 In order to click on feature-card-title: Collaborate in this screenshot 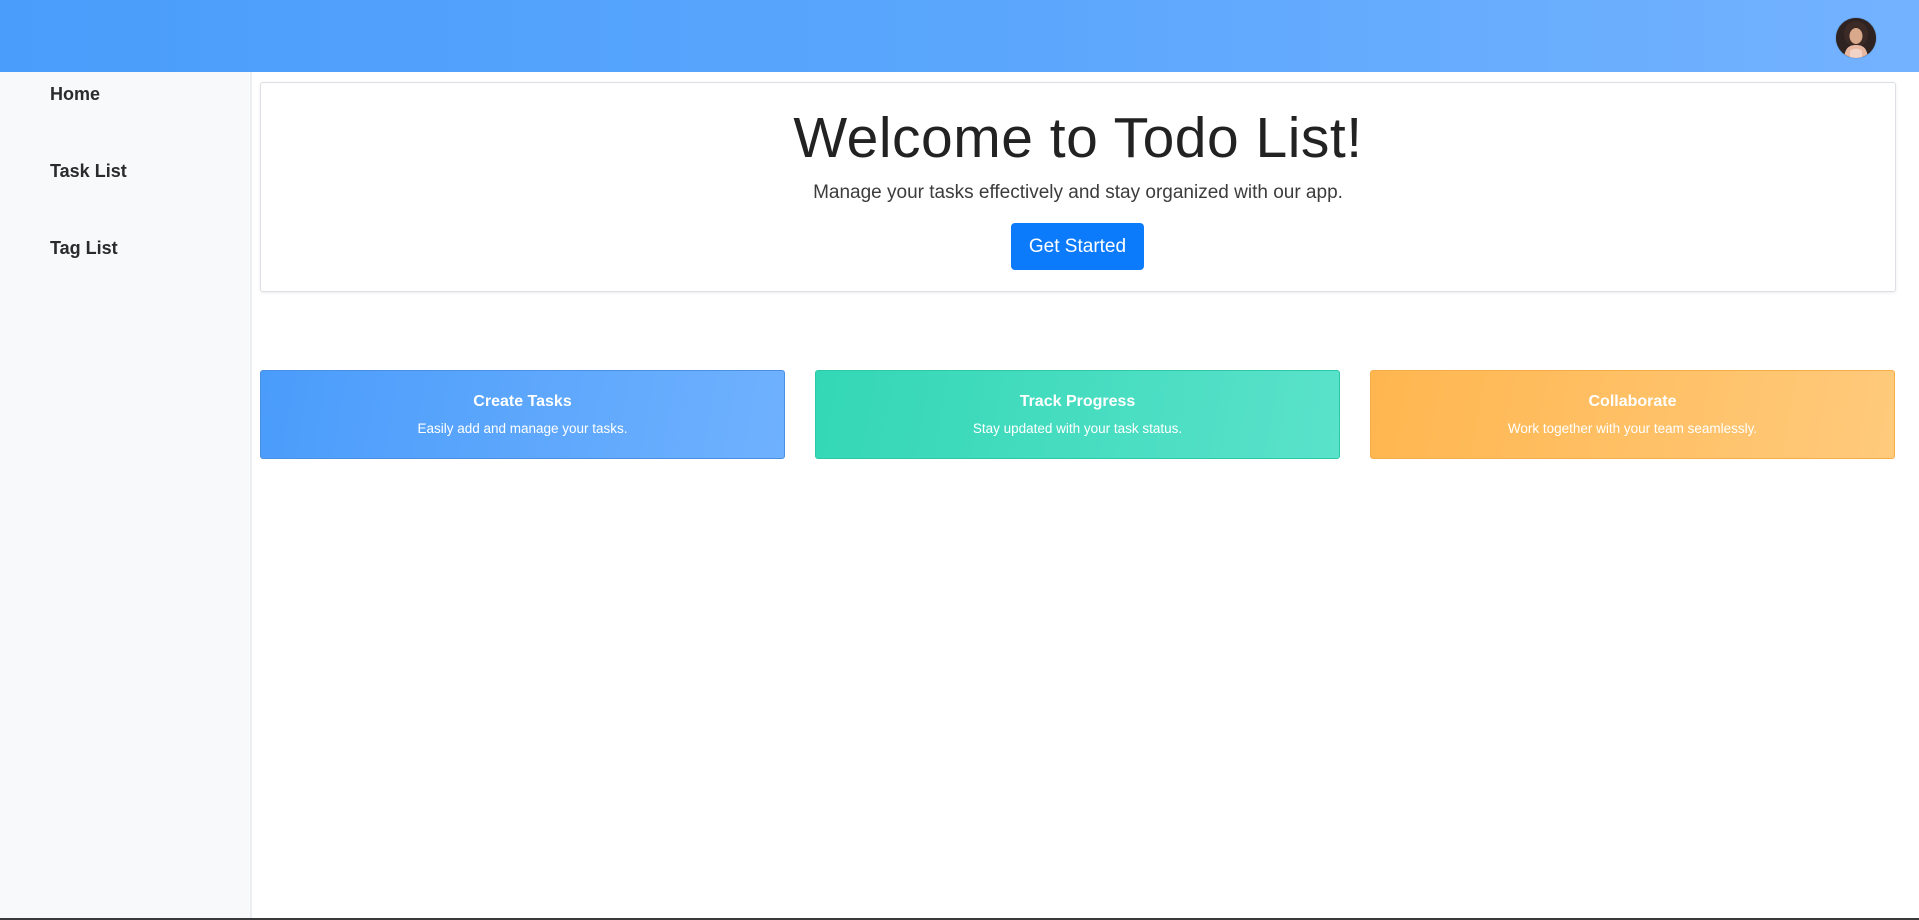, I will do `click(1632, 401)`.